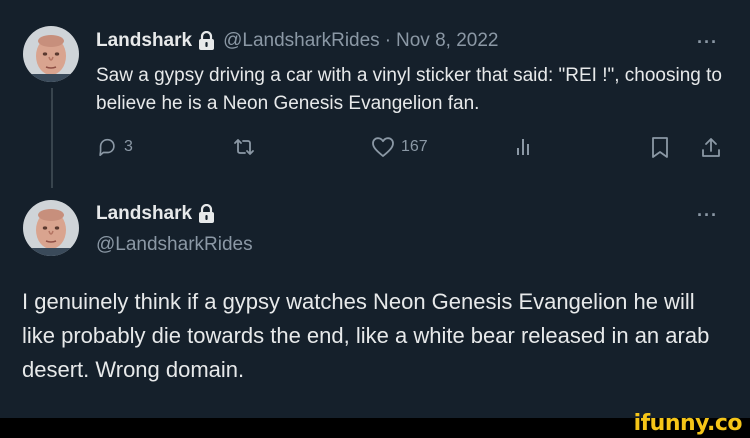 Image resolution: width=750 pixels, height=438 pixels. I want to click on retweet-icon, so click(244, 147).